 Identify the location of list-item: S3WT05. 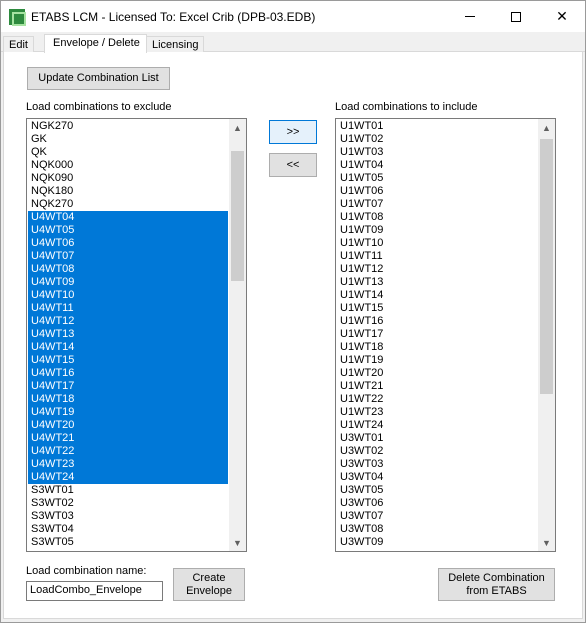
(128, 542).